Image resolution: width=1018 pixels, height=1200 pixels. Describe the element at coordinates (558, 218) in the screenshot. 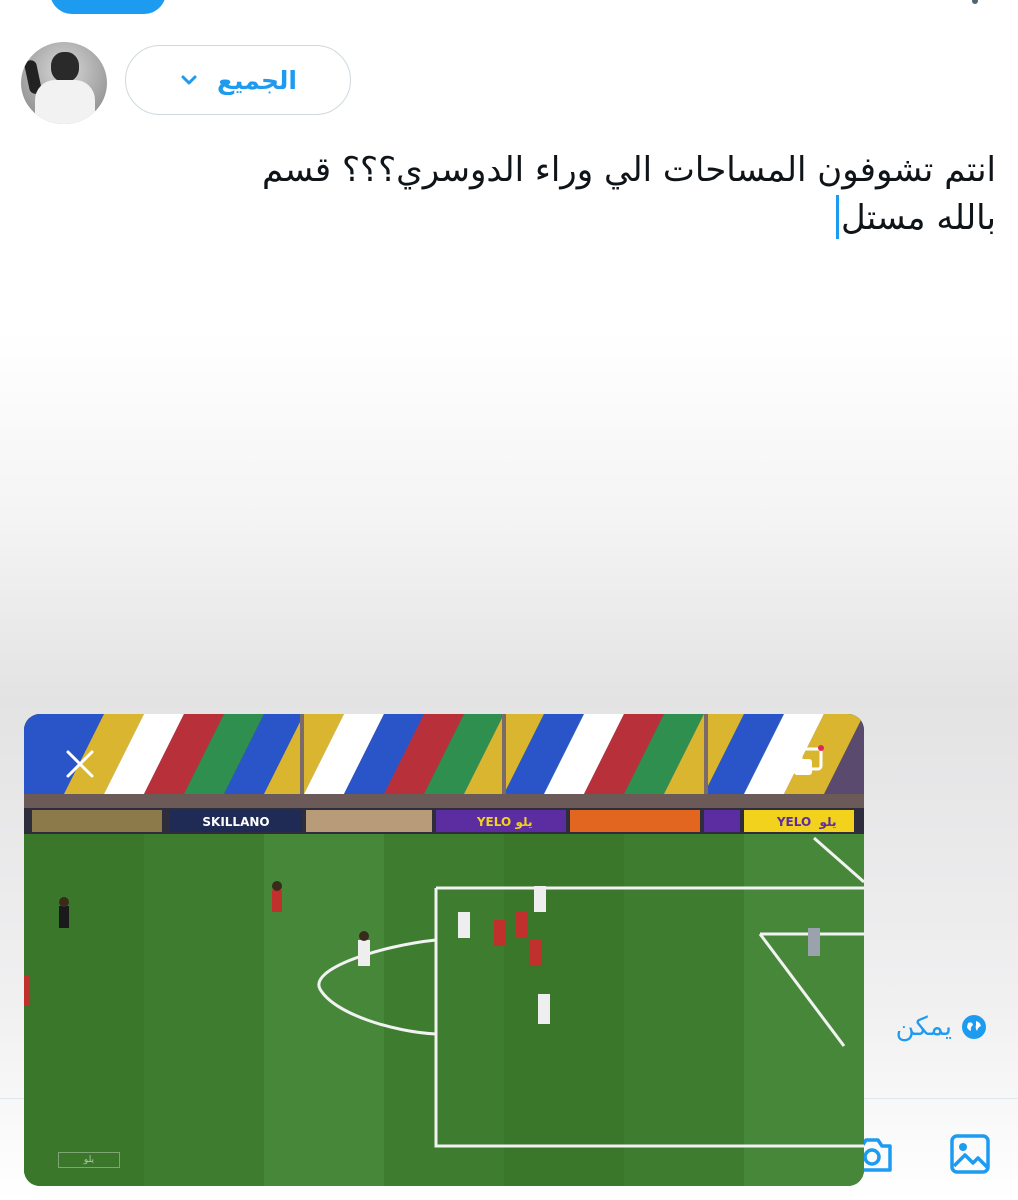

I see `tweet-text-line-2: بالله مستل` at that location.